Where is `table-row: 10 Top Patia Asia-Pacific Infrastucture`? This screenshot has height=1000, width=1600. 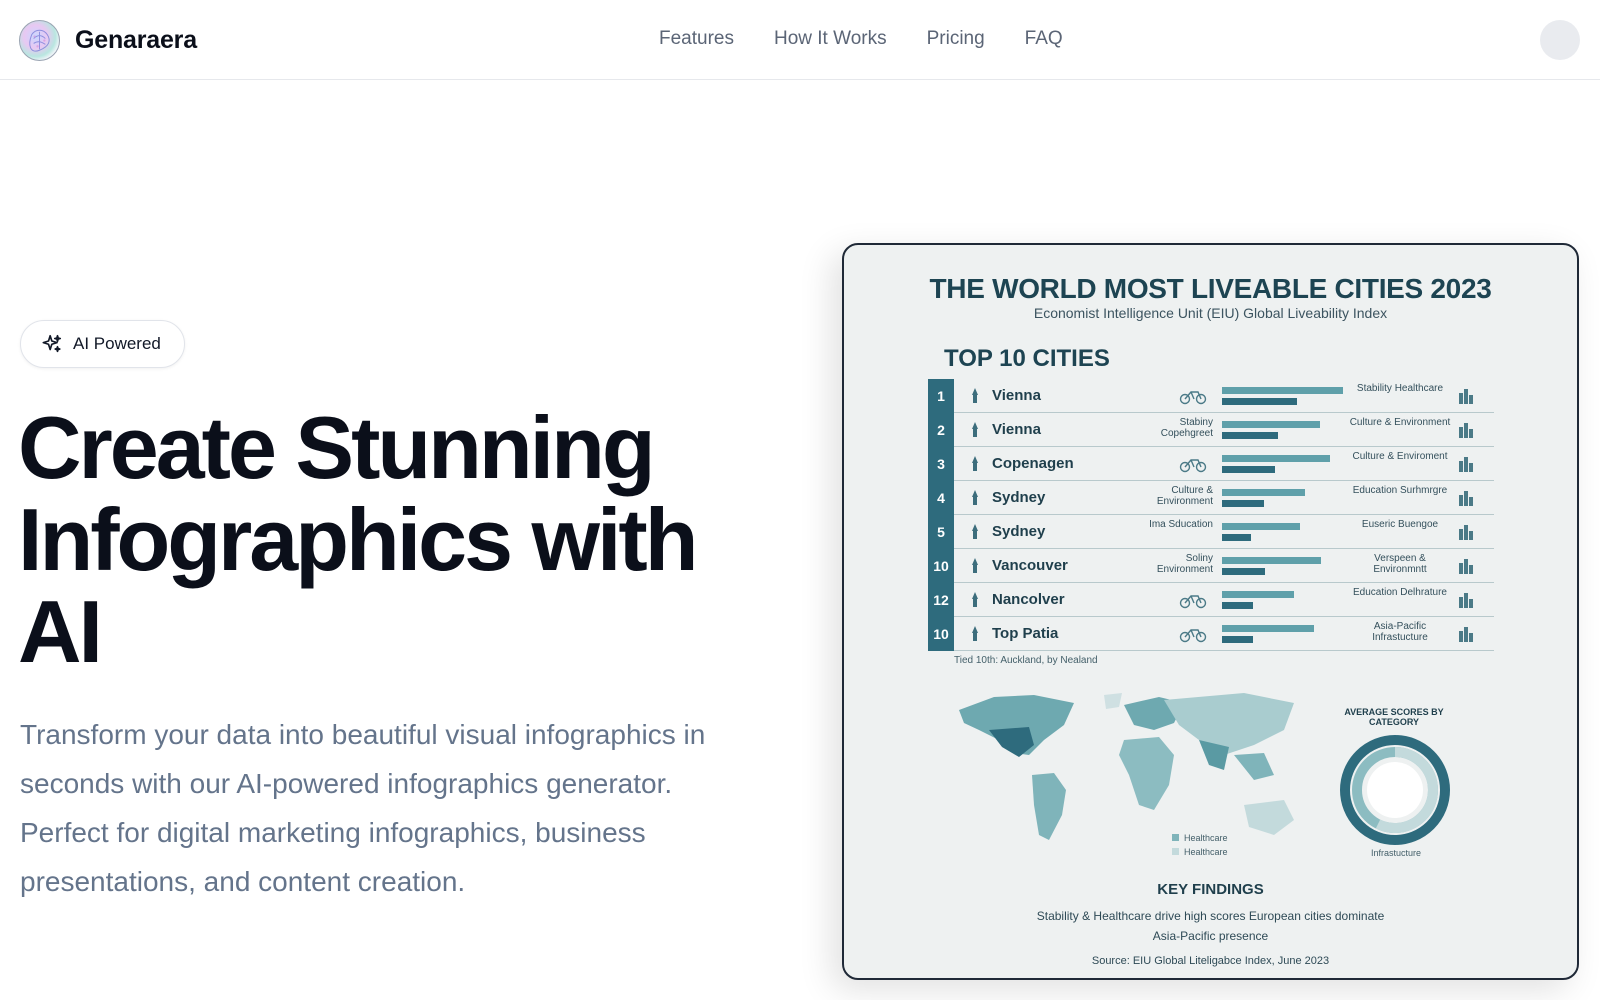
table-row: 10 Top Patia Asia-Pacific Infrastucture is located at coordinates (1211, 634).